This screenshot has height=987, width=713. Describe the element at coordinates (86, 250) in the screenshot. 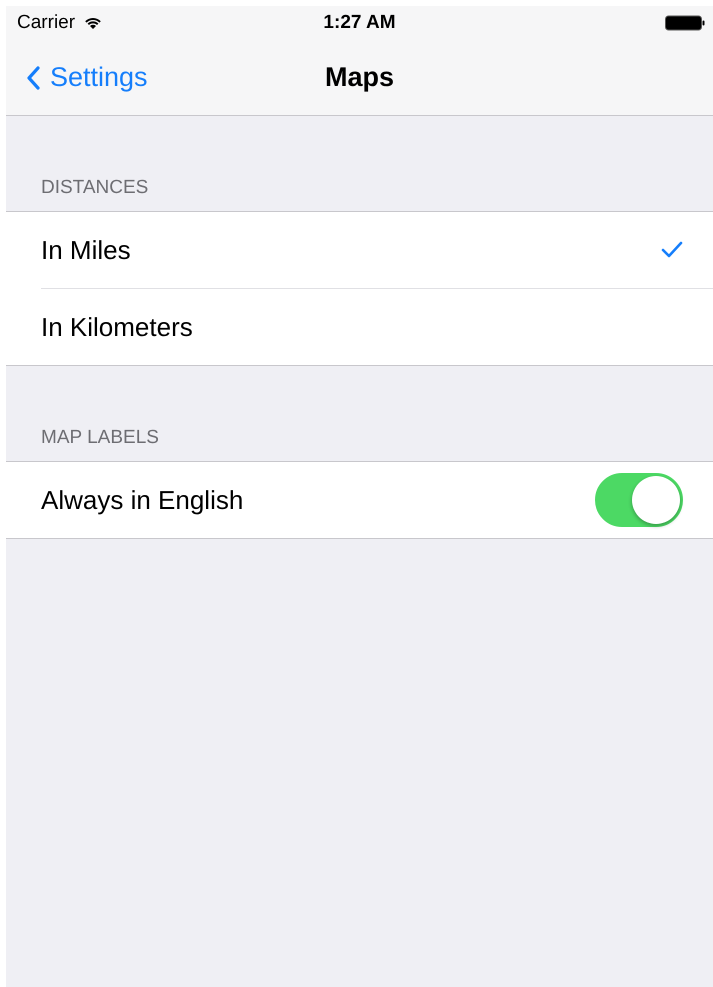

I see `row-label: In Miles` at that location.